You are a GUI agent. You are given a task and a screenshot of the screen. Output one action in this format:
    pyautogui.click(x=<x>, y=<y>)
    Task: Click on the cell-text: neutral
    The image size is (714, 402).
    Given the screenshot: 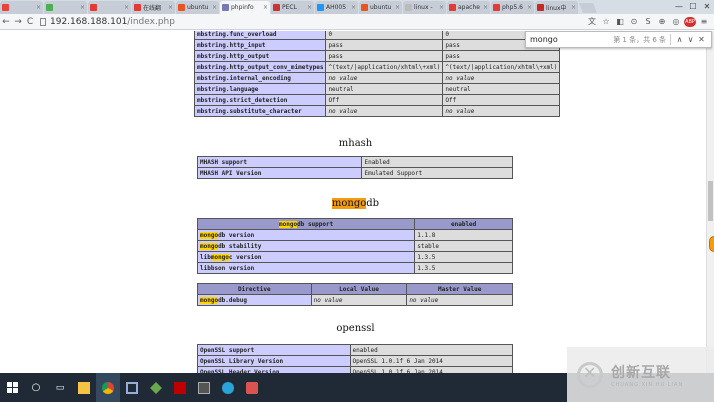 What is the action you would take?
    pyautogui.click(x=341, y=89)
    